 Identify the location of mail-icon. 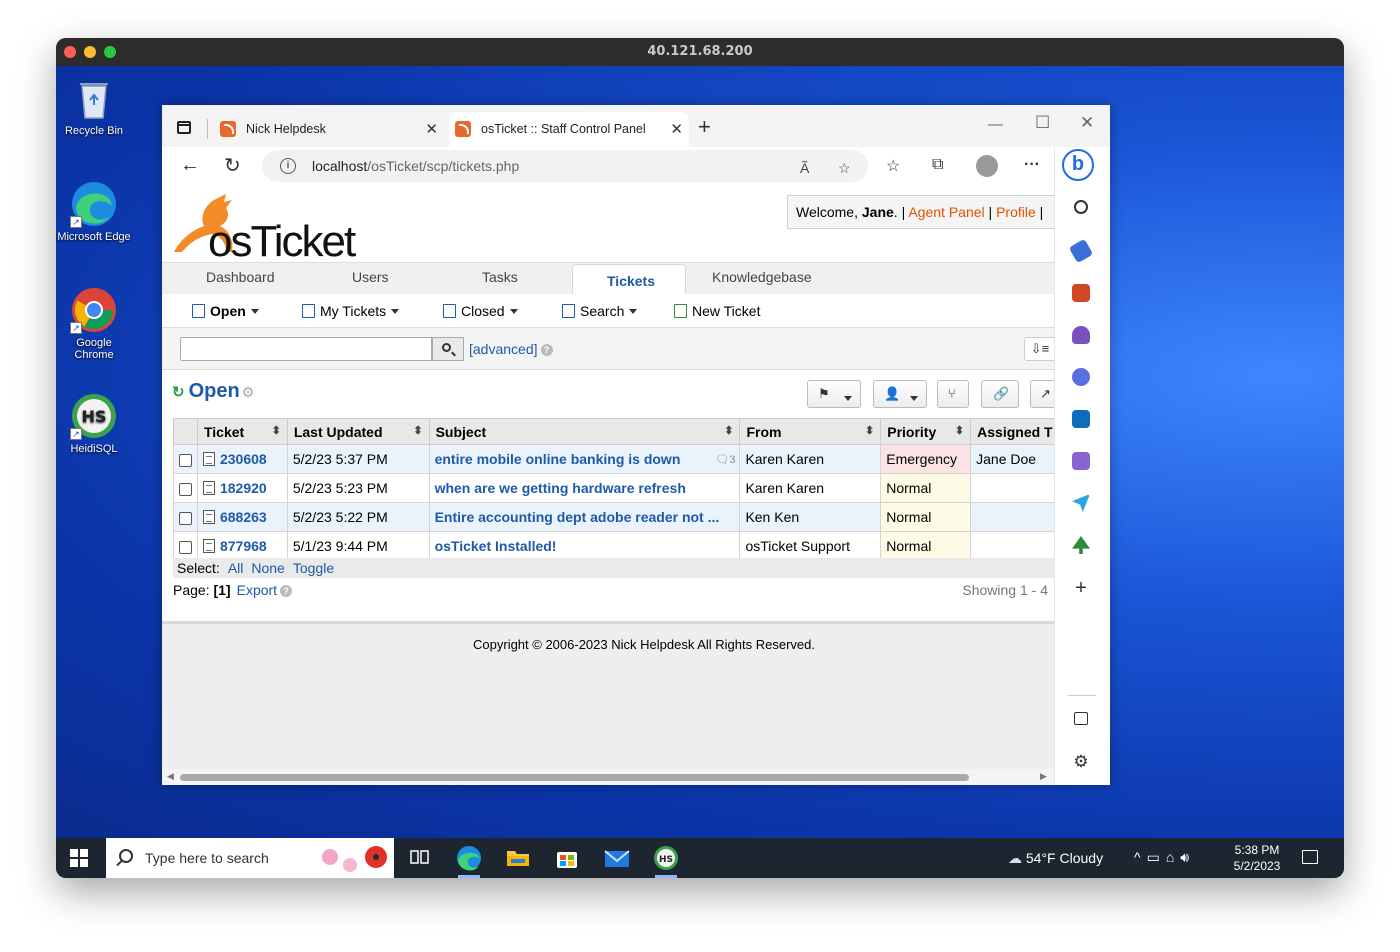
(617, 858).